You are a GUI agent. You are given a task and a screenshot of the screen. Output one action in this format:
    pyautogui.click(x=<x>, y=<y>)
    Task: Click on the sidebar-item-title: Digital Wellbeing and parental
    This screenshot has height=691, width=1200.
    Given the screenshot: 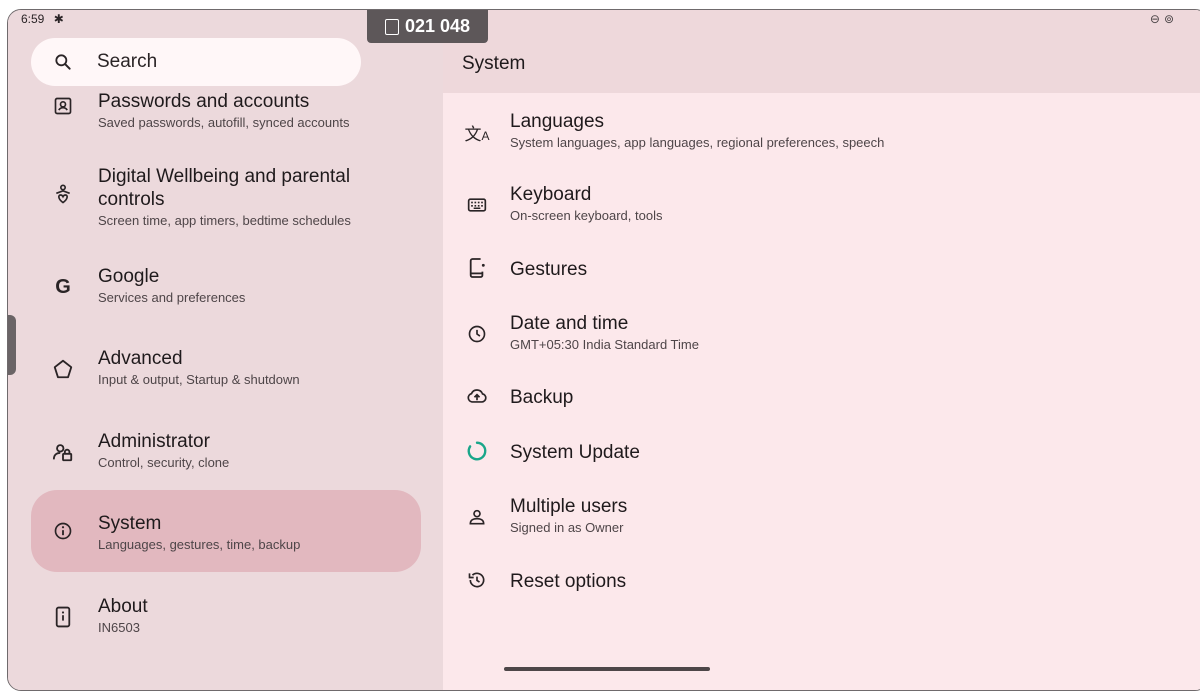 What is the action you would take?
    pyautogui.click(x=224, y=176)
    